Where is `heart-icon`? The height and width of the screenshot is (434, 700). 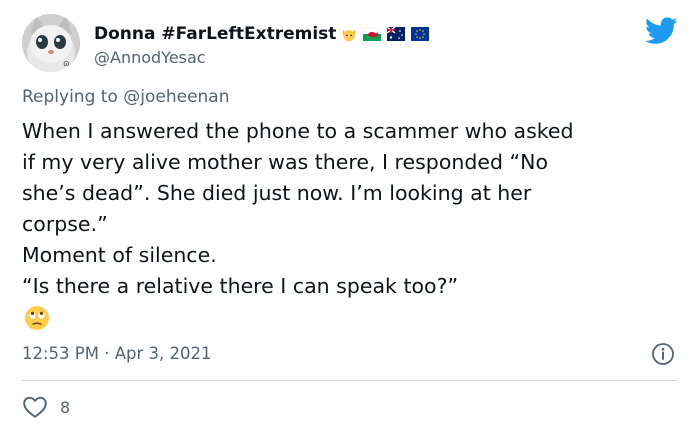
heart-icon is located at coordinates (35, 407).